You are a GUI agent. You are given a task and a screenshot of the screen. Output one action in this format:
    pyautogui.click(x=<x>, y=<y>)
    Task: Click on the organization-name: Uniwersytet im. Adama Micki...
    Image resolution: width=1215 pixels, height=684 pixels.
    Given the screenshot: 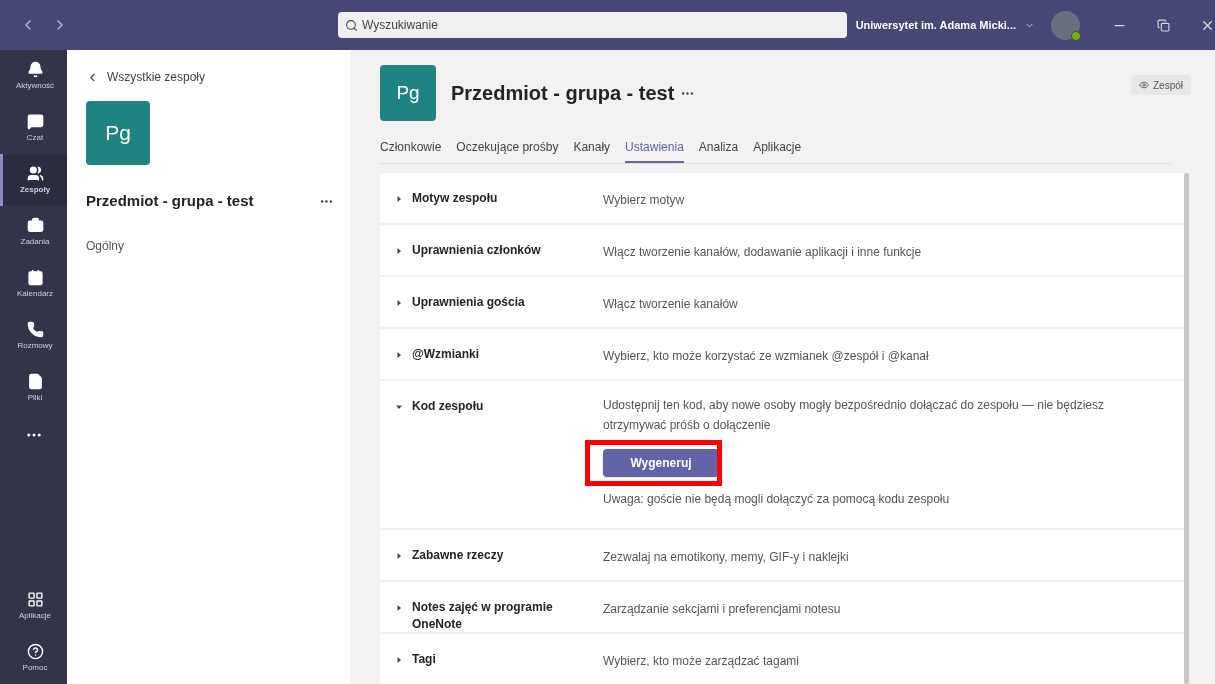 What is the action you would take?
    pyautogui.click(x=935, y=25)
    